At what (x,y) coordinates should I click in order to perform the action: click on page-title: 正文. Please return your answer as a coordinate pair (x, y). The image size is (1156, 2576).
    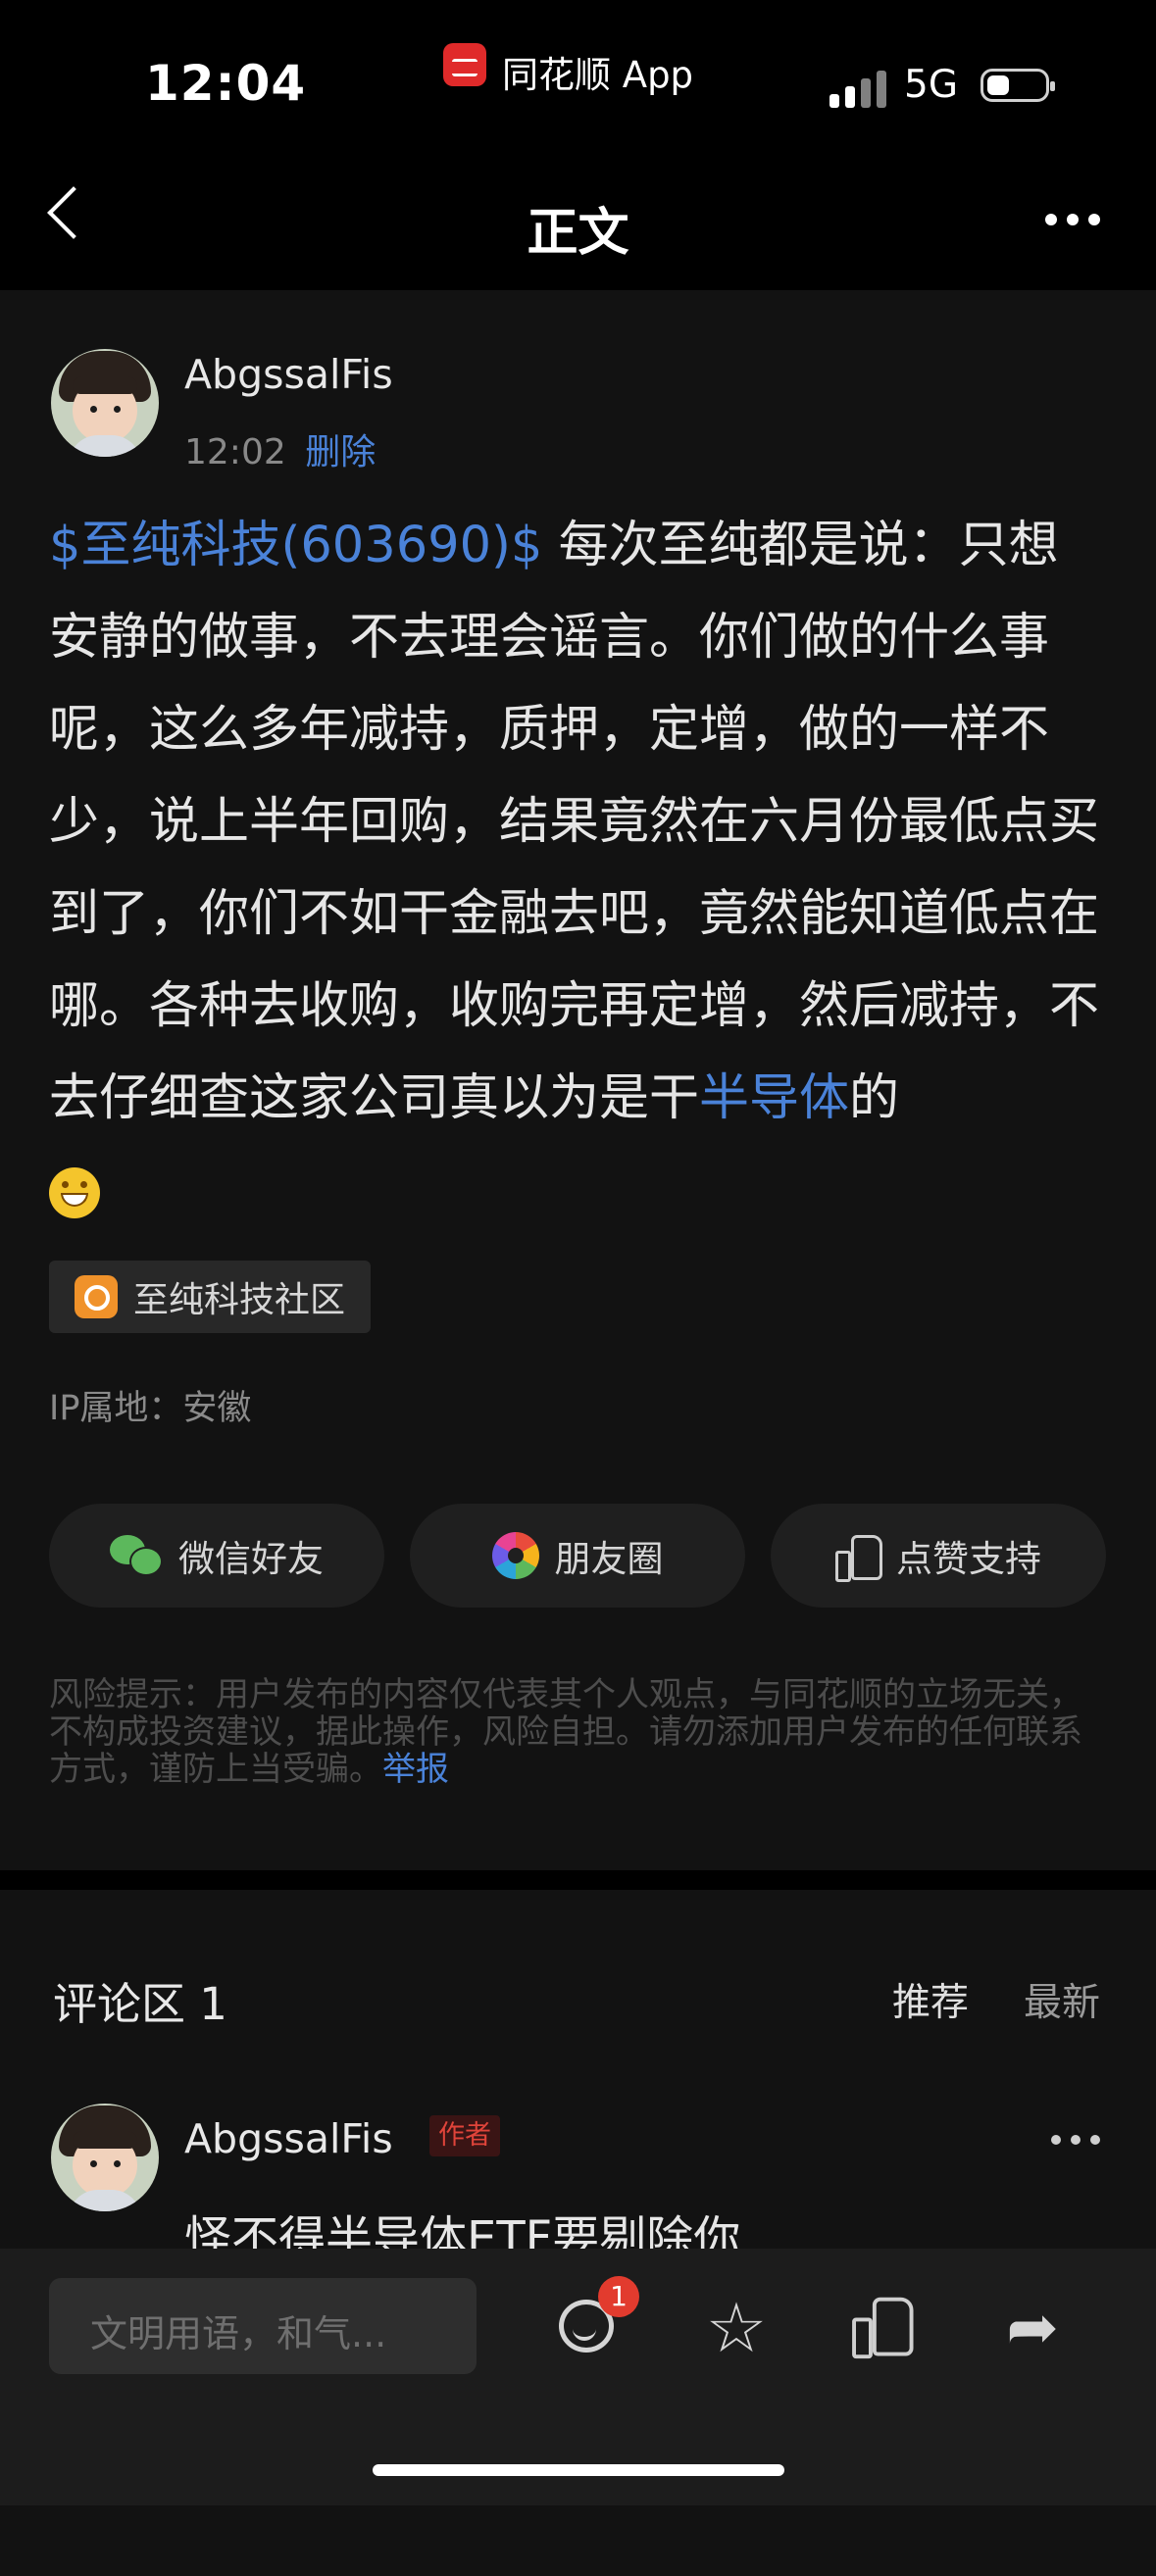
    Looking at the image, I should click on (578, 233).